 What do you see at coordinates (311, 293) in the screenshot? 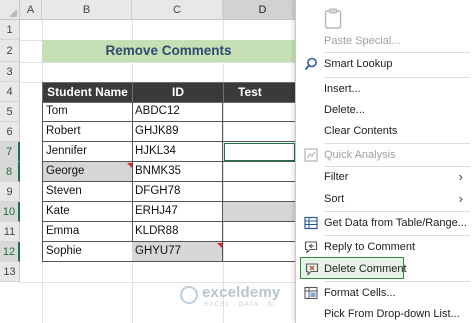
I see `format-cells-icon` at bounding box center [311, 293].